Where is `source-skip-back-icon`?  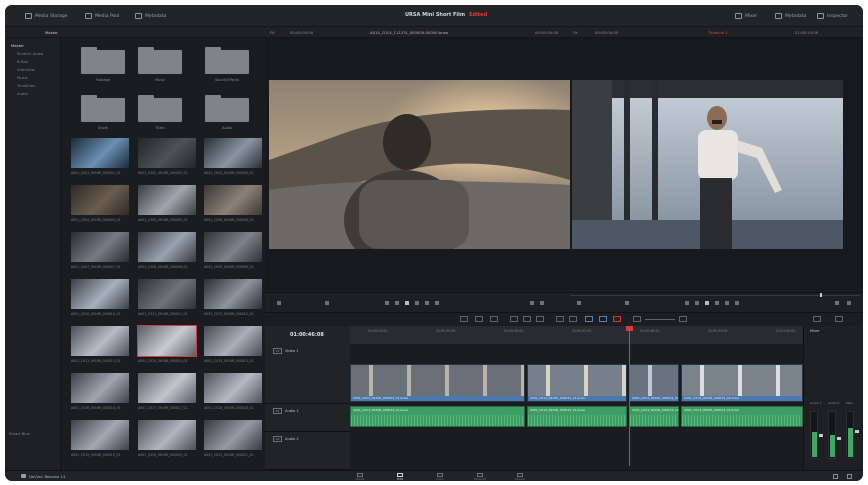 source-skip-back-icon is located at coordinates (387, 303).